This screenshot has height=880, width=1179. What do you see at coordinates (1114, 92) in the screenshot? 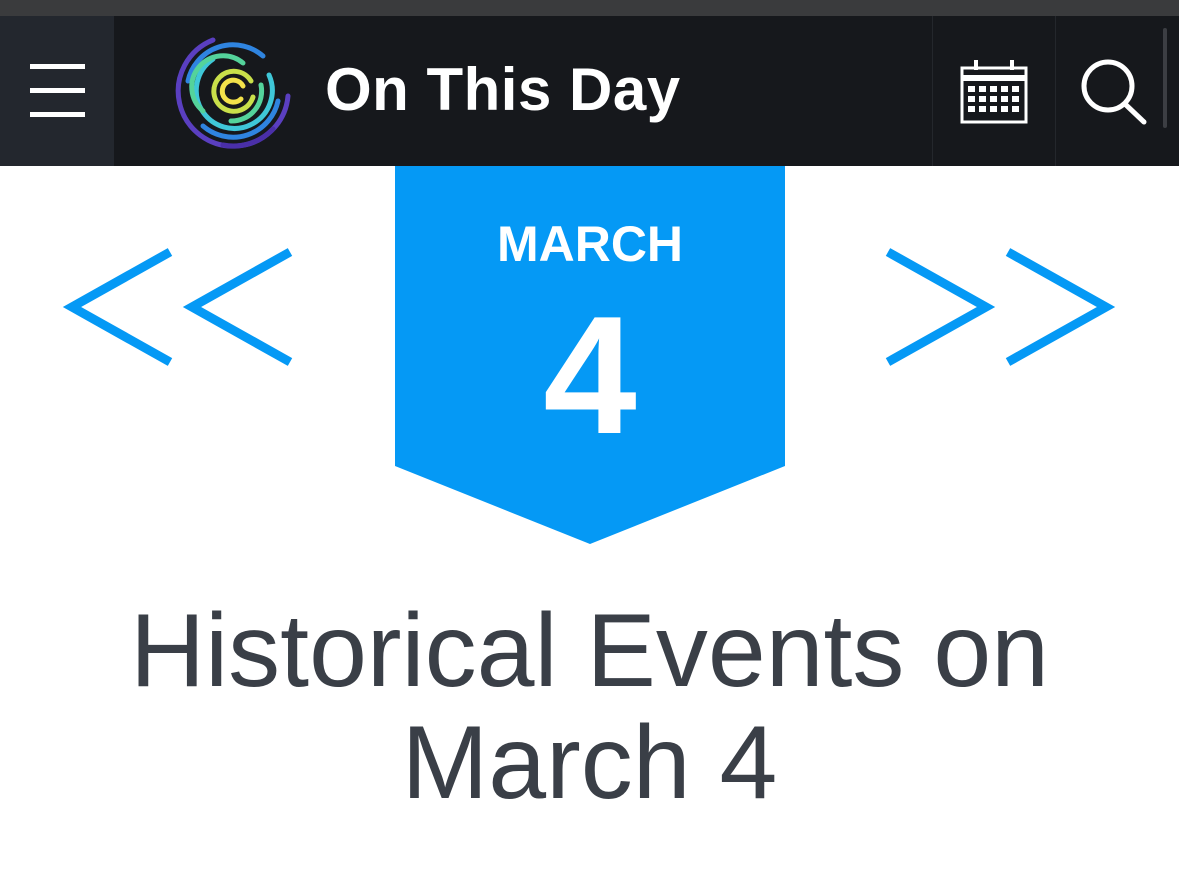
I see `search-icon` at bounding box center [1114, 92].